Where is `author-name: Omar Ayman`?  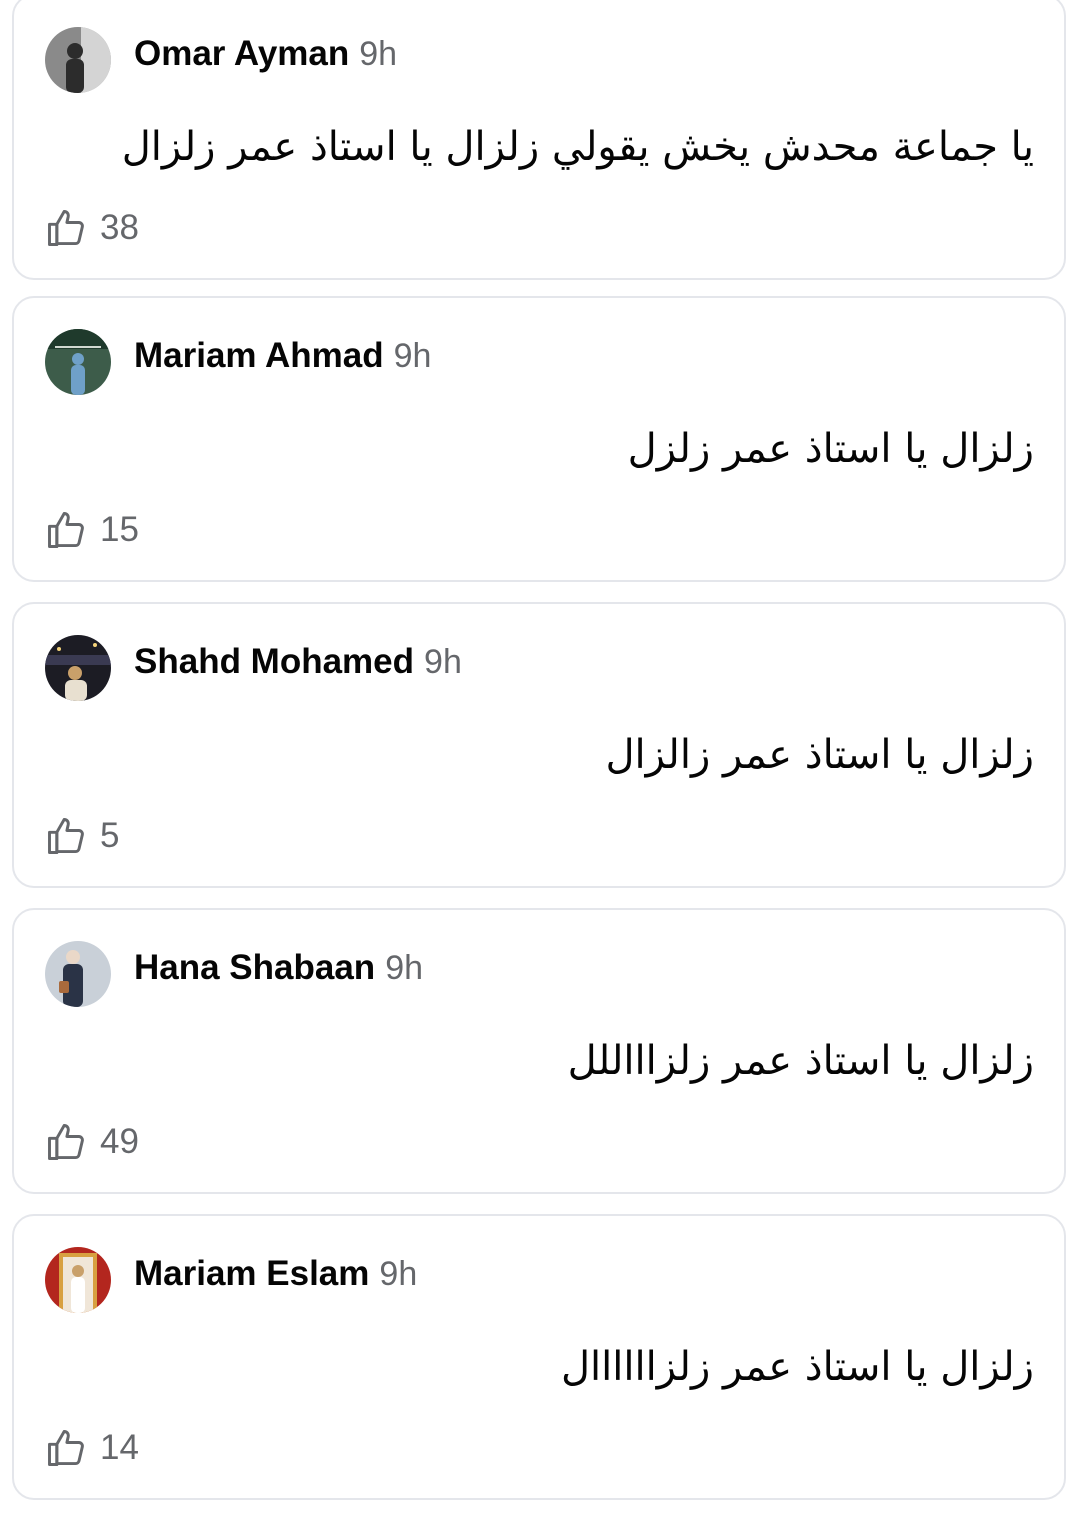
author-name: Omar Ayman is located at coordinates (241, 53).